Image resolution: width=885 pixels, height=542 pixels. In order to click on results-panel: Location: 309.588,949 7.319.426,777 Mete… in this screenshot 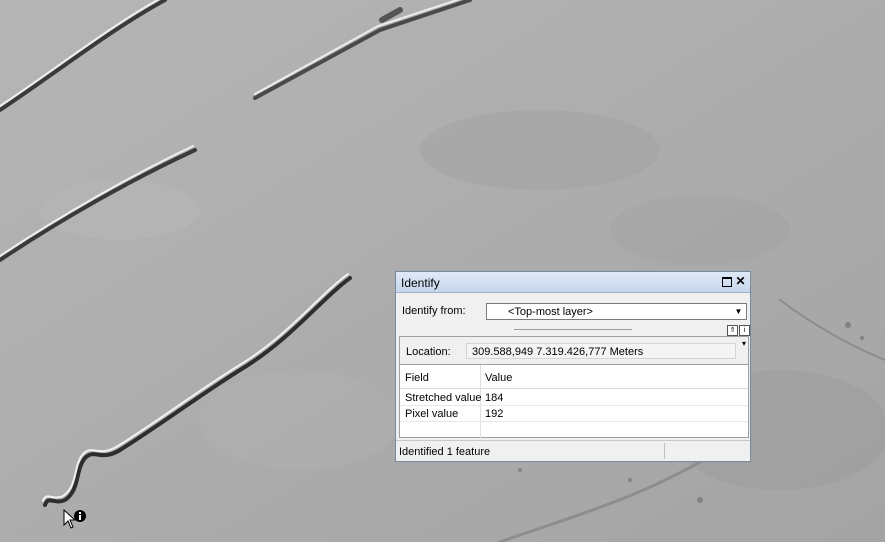, I will do `click(574, 387)`.